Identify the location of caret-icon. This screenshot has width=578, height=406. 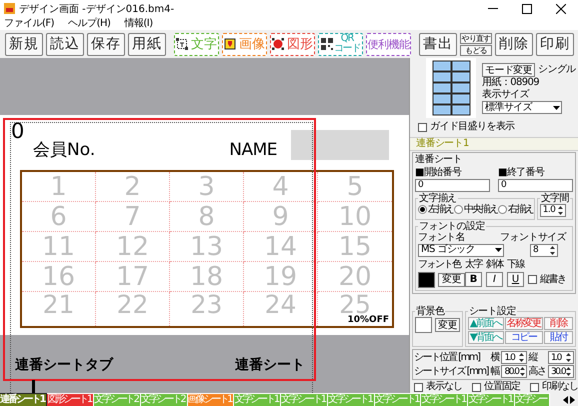
(556, 108).